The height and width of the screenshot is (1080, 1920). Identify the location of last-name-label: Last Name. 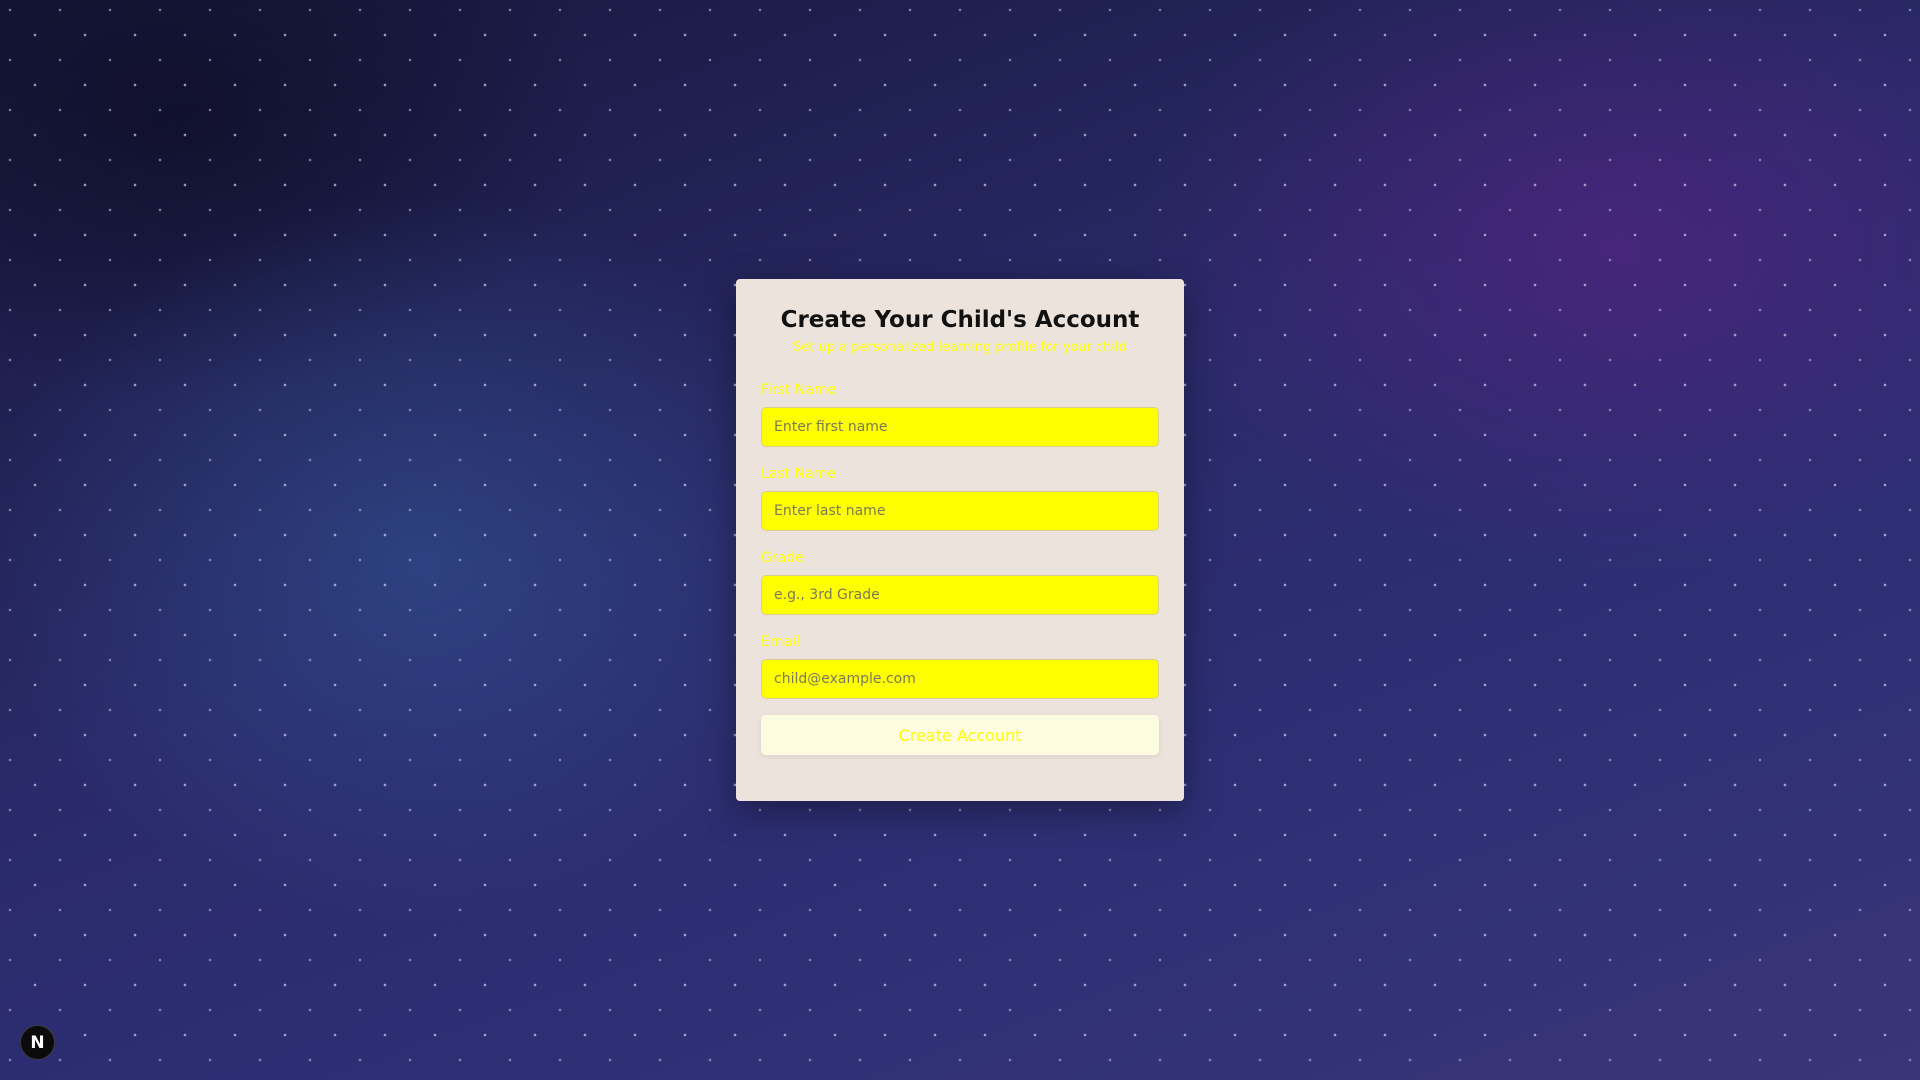
(798, 474).